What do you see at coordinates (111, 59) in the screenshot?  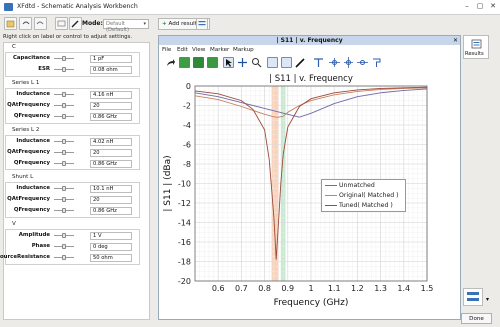 I see `param-value-field: 1 pF` at bounding box center [111, 59].